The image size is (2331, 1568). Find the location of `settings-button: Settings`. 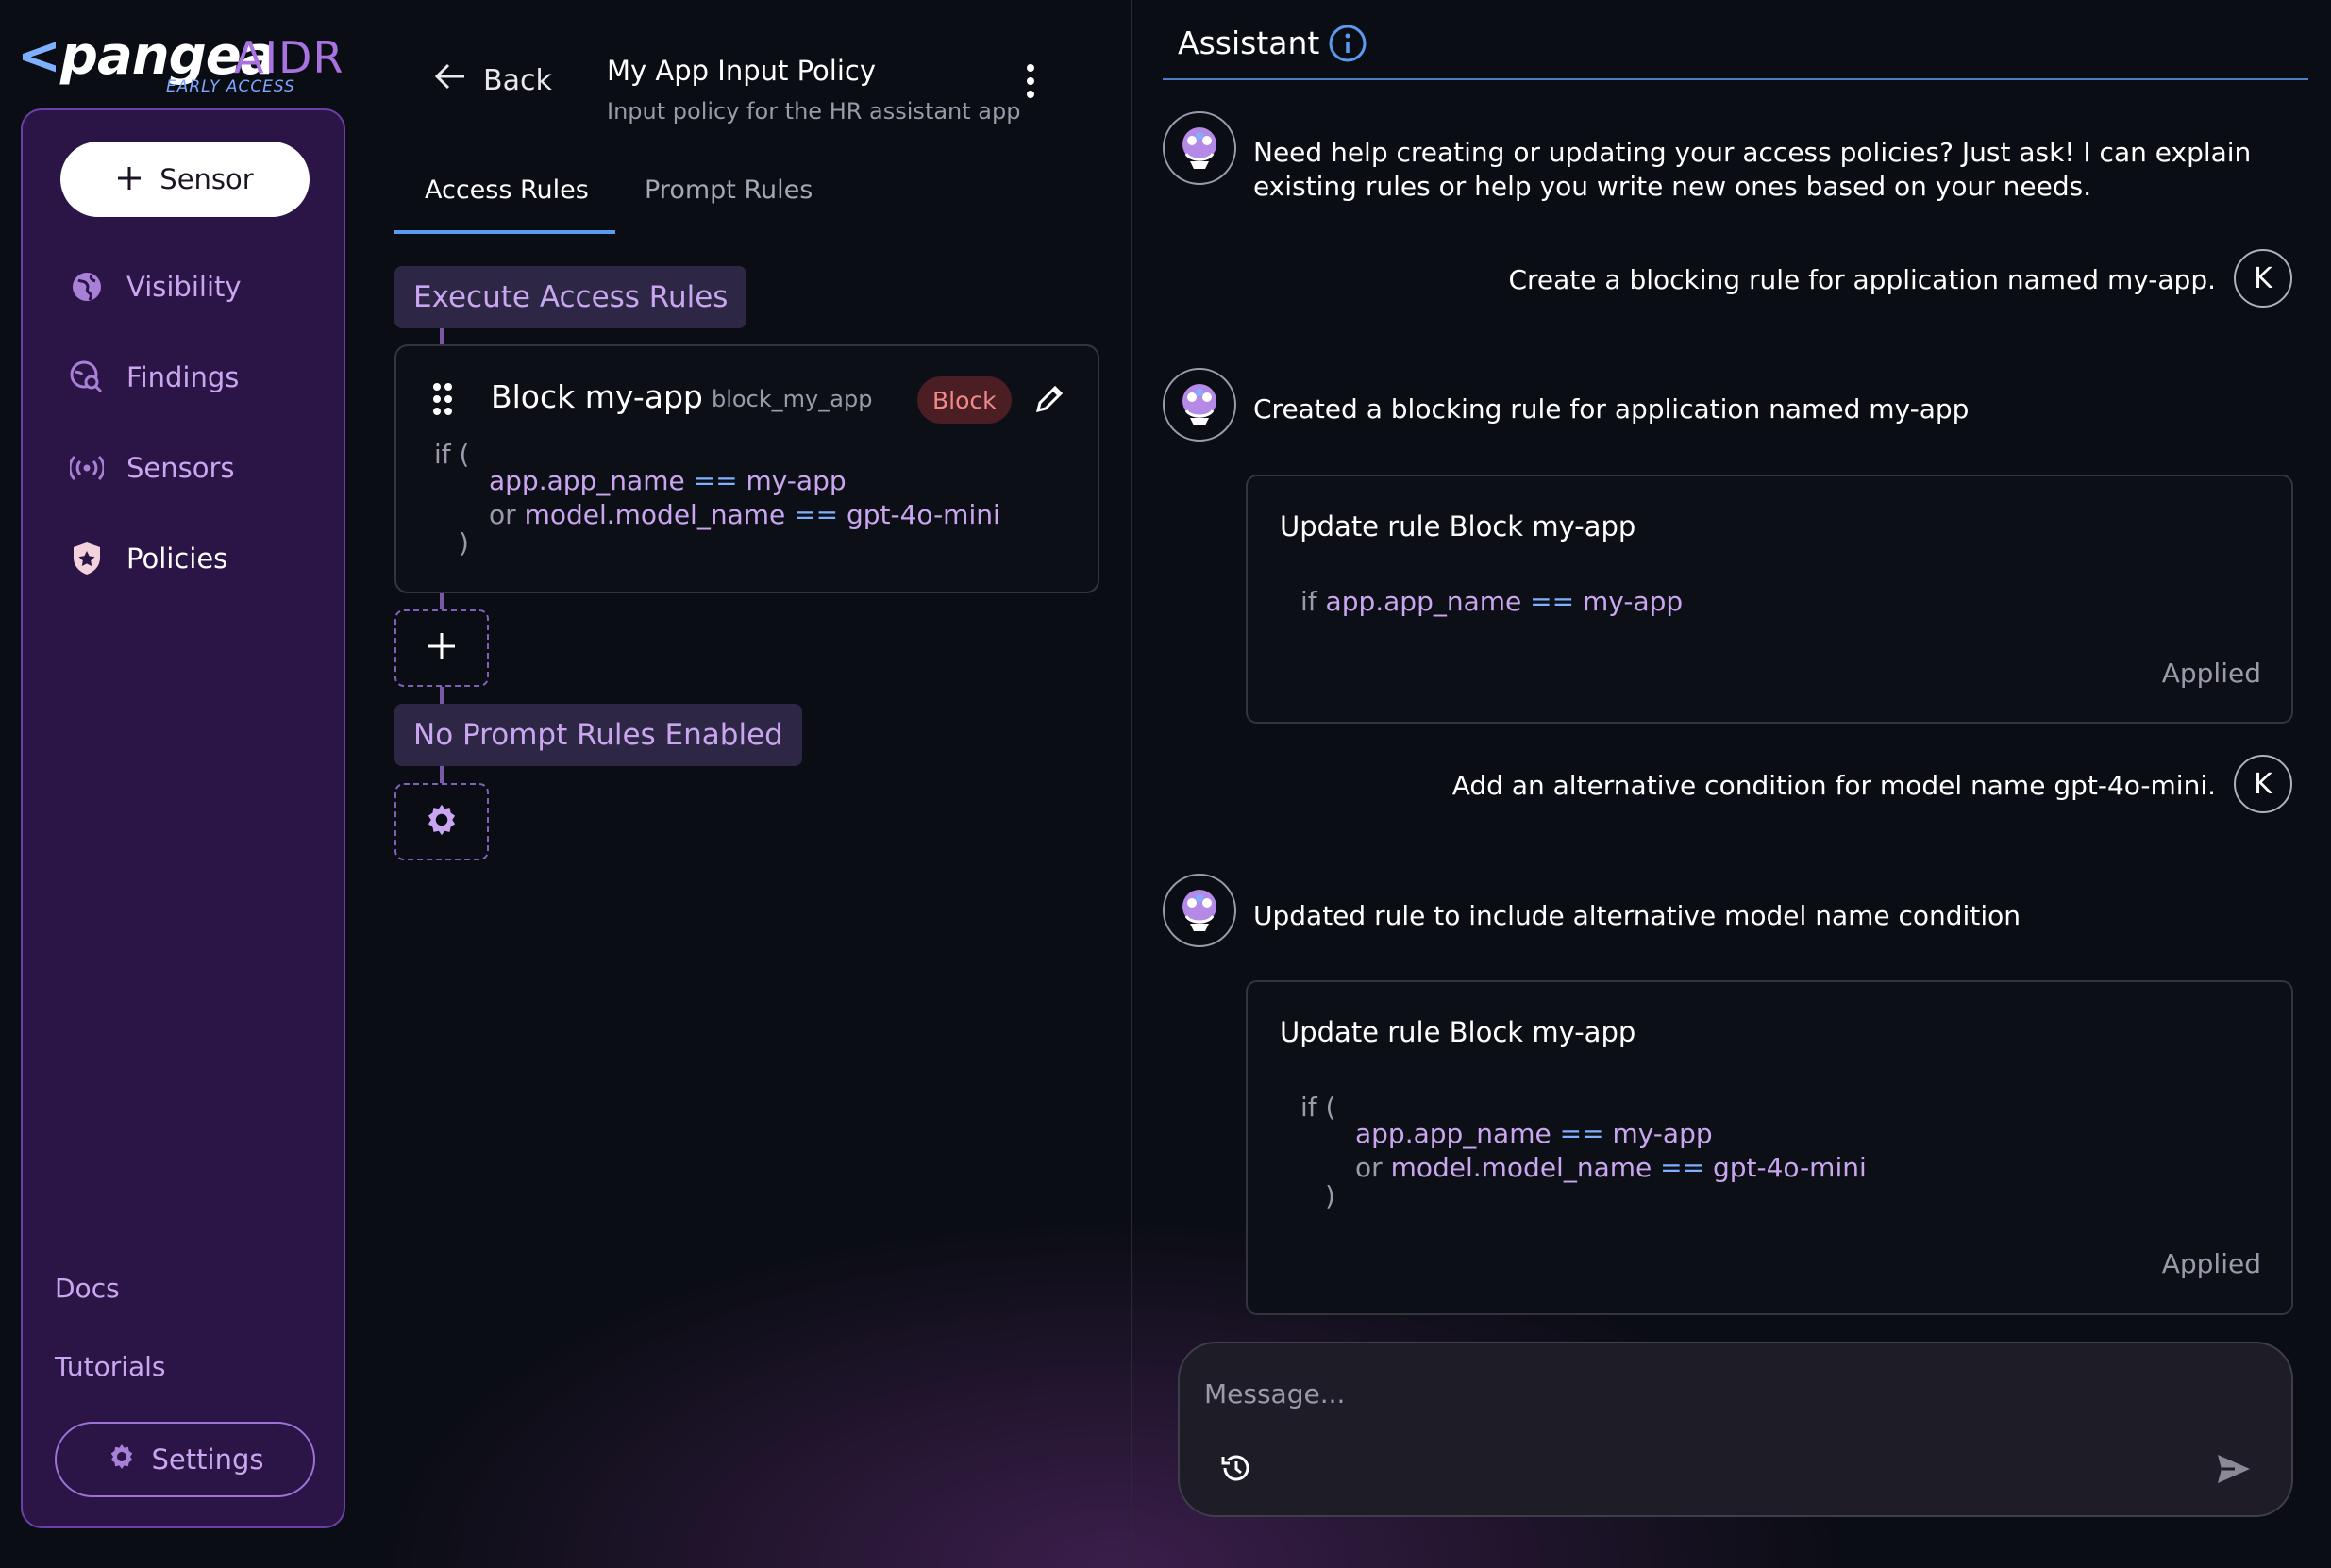

settings-button: Settings is located at coordinates (185, 1459).